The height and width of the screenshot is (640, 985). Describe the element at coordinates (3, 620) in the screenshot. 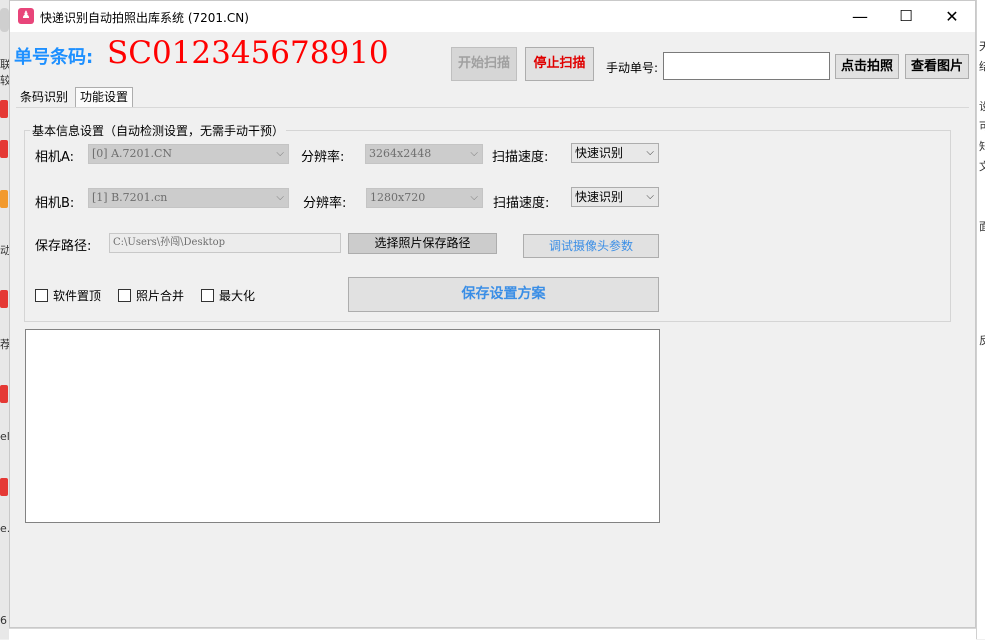

I see `desktop-text: 6` at that location.